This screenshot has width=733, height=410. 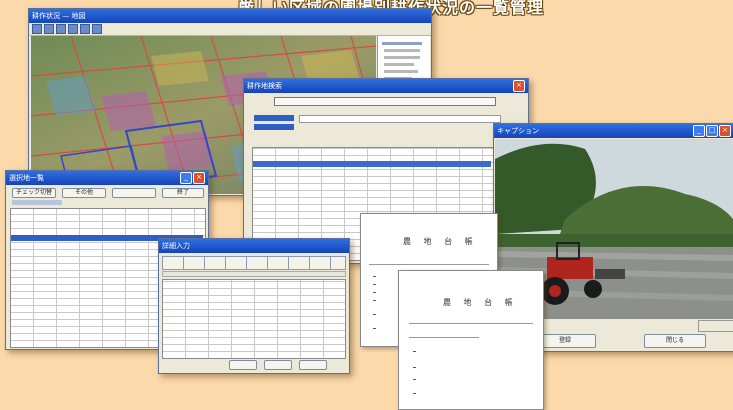 I want to click on maximize-icon: □, so click(x=712, y=131).